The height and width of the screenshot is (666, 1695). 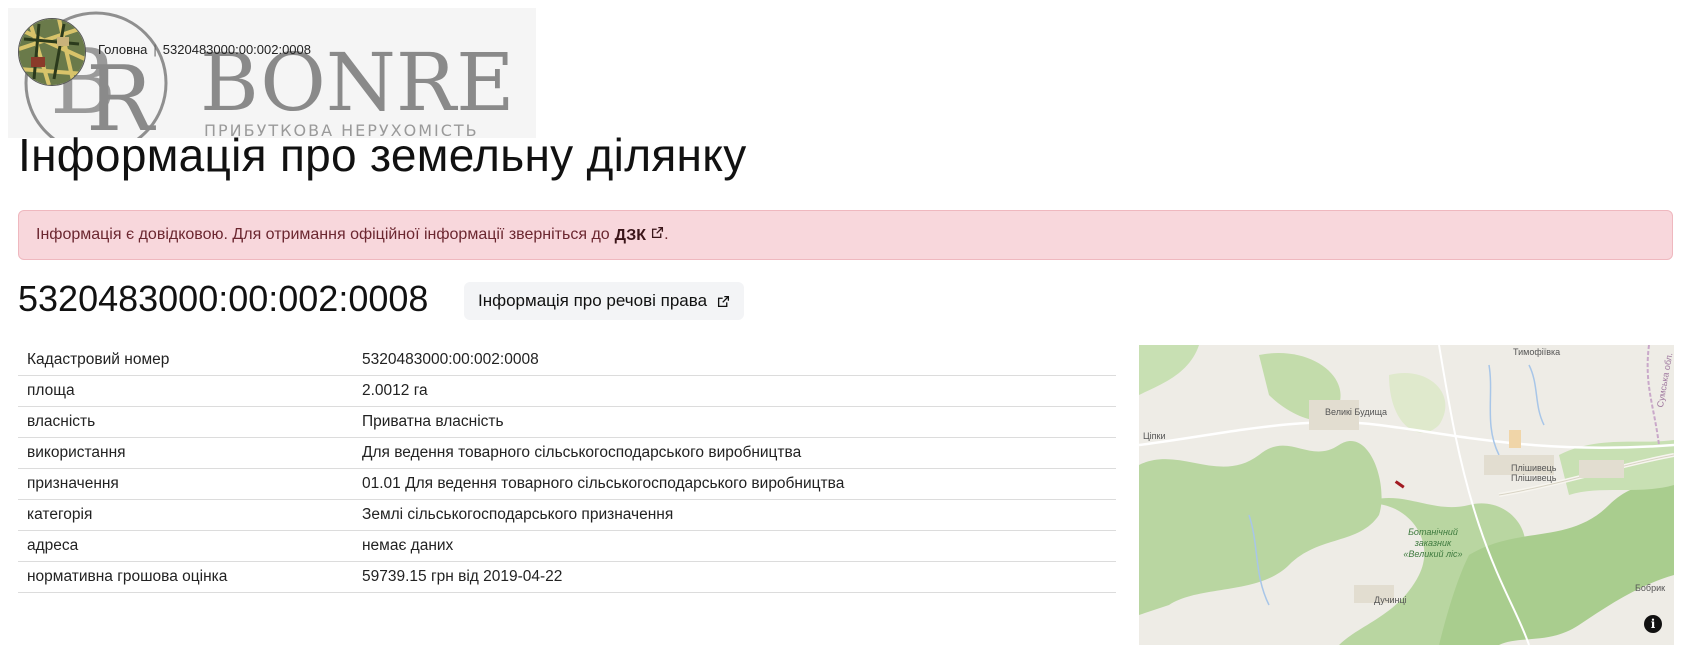 What do you see at coordinates (122, 49) in the screenshot?
I see `breadcrumb-home-link: Головна` at bounding box center [122, 49].